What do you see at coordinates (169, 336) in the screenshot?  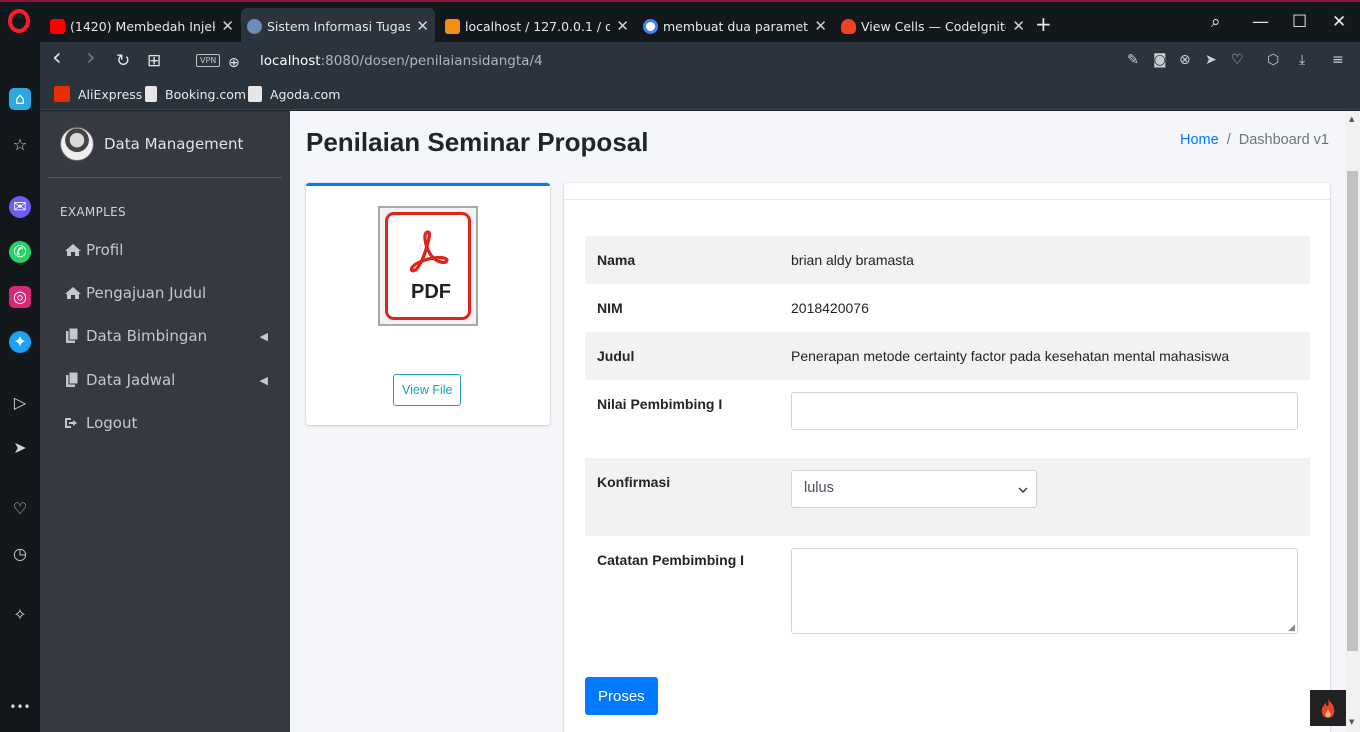 I see `sidebar-item-data-bimbingan: Data Bimbingan ◀` at bounding box center [169, 336].